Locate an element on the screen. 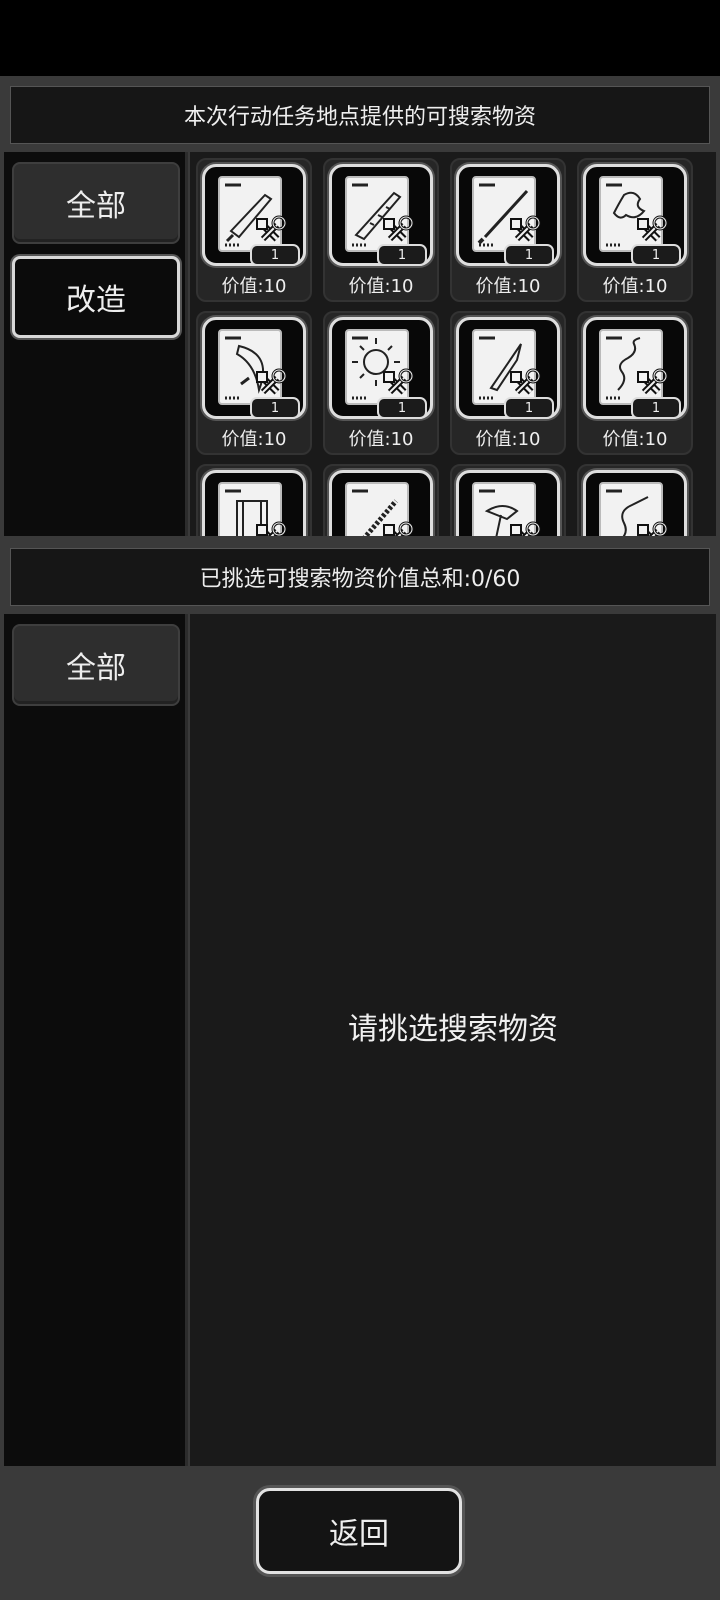 The width and height of the screenshot is (720, 1600). tab-label: 改造 is located at coordinates (96, 300).